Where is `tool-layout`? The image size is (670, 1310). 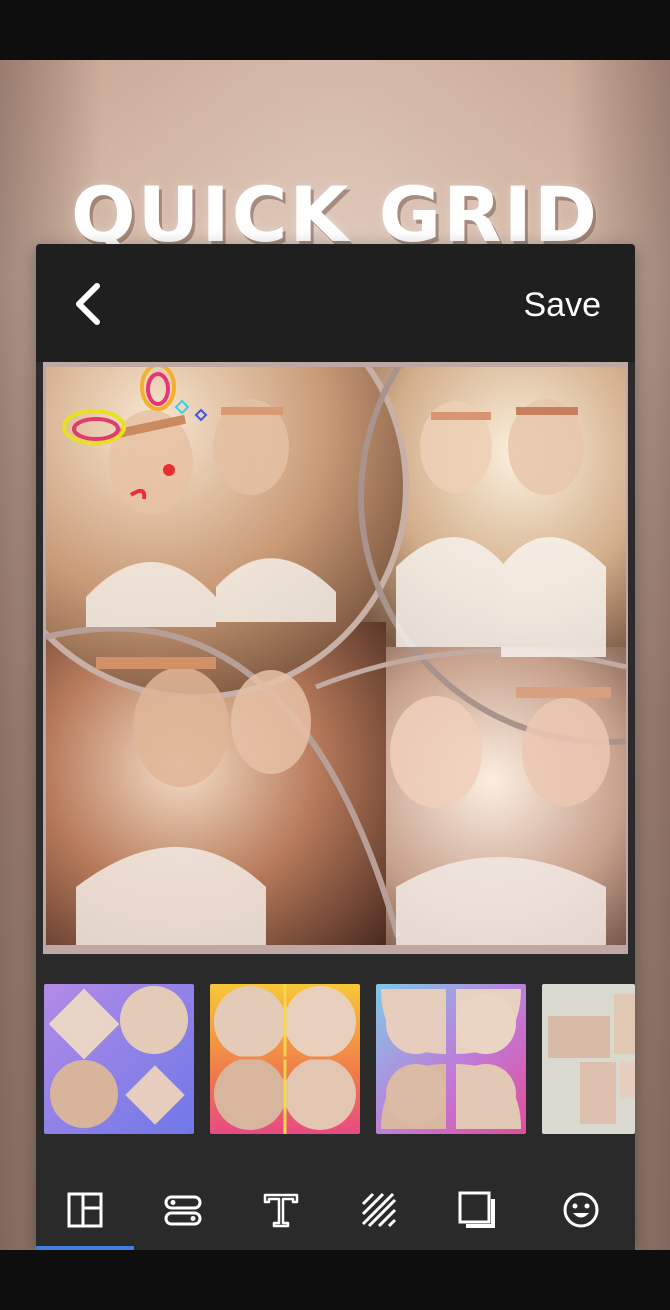 tool-layout is located at coordinates (85, 1210).